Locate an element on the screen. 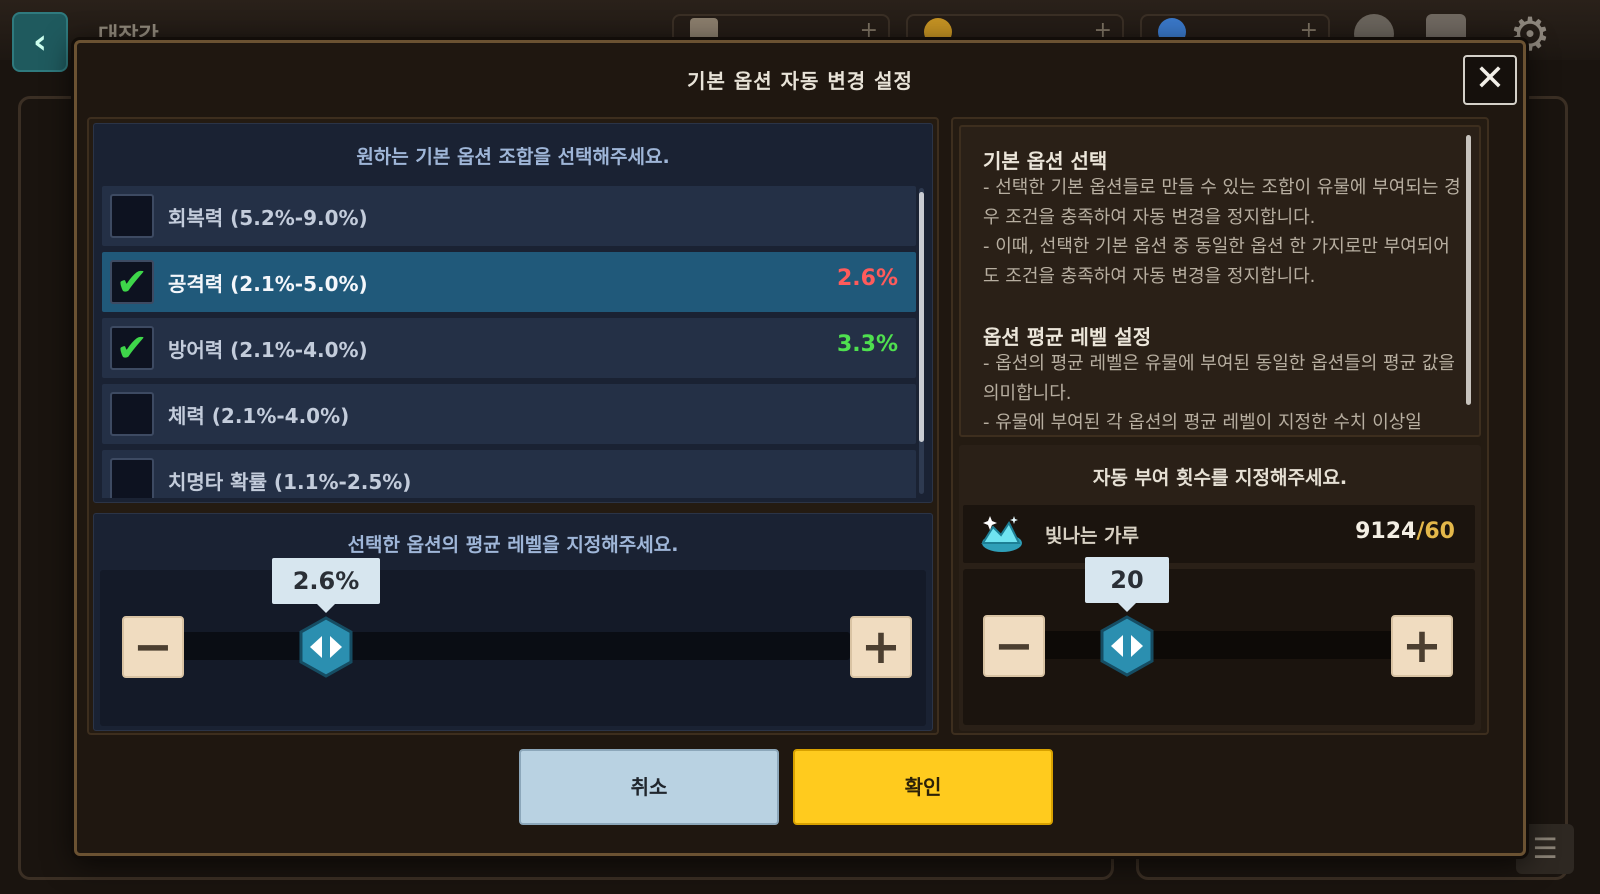 The height and width of the screenshot is (894, 1600). option-label: 회복력 (5.2%-9.0%) is located at coordinates (268, 218).